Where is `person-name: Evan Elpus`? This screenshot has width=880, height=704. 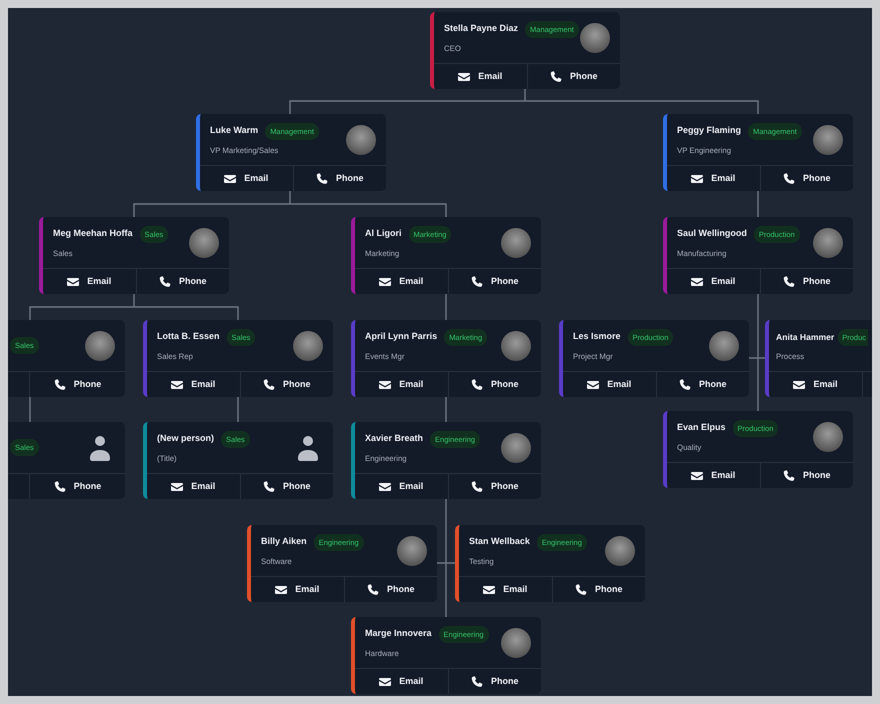
person-name: Evan Elpus is located at coordinates (701, 427).